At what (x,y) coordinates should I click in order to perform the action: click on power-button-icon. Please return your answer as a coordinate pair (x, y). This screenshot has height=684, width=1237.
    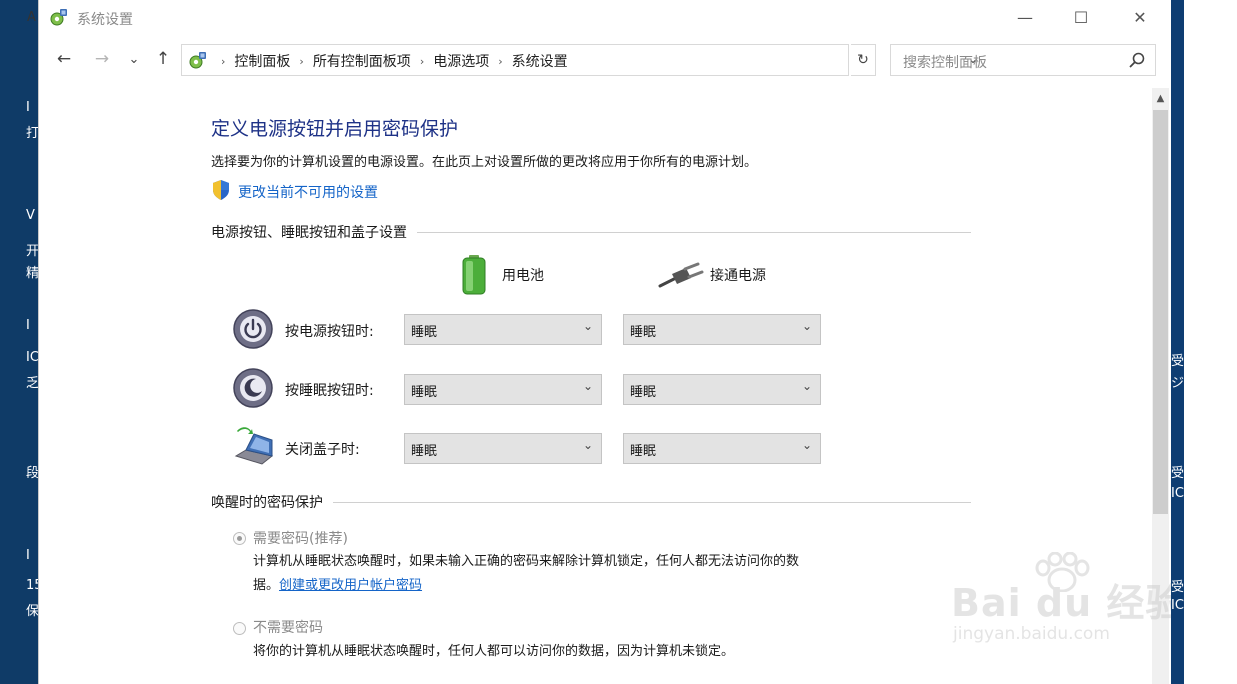
    Looking at the image, I should click on (253, 329).